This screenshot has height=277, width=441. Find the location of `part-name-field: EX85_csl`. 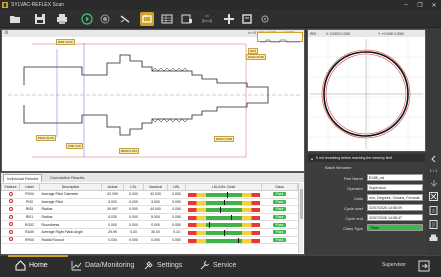

part-name-field: EX85_csl is located at coordinates (395, 177).